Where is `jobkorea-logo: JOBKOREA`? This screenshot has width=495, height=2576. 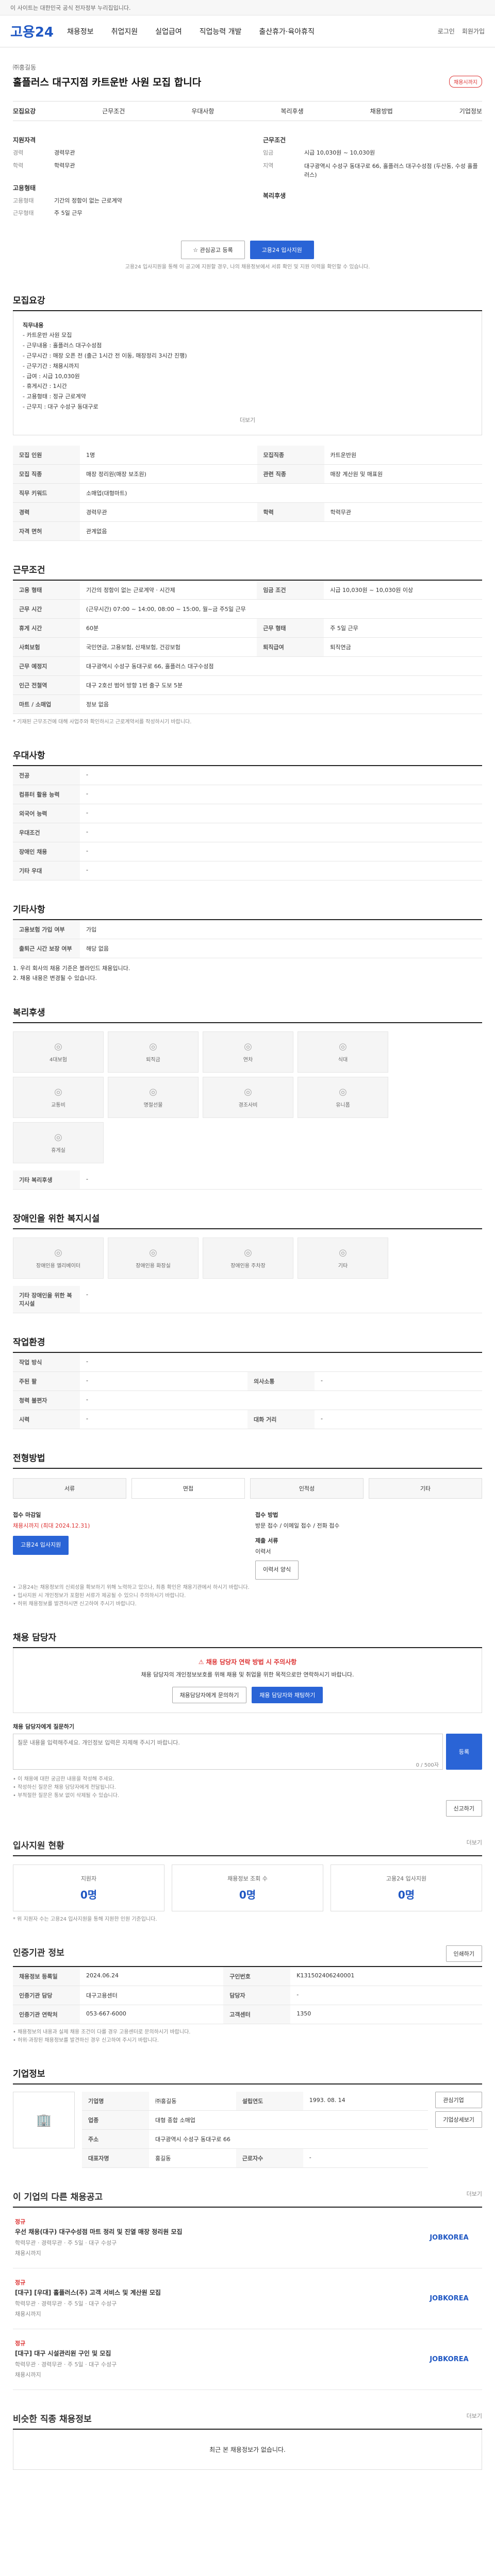 jobkorea-logo: JOBKOREA is located at coordinates (449, 2359).